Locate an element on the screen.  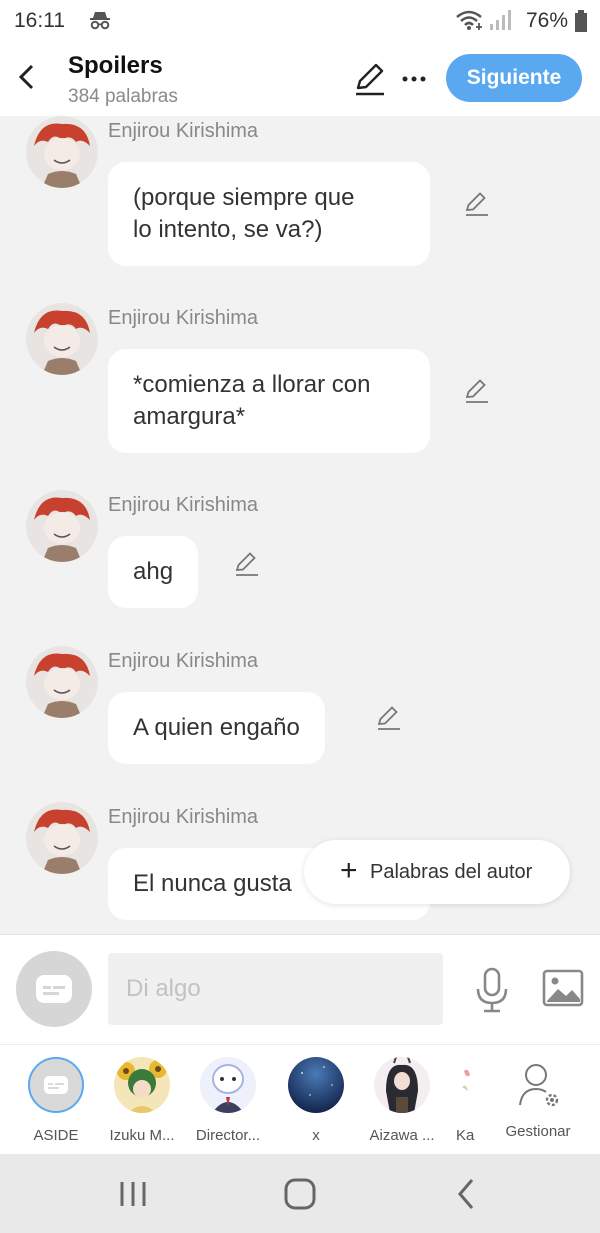
image-icon is located at coordinates (563, 988).